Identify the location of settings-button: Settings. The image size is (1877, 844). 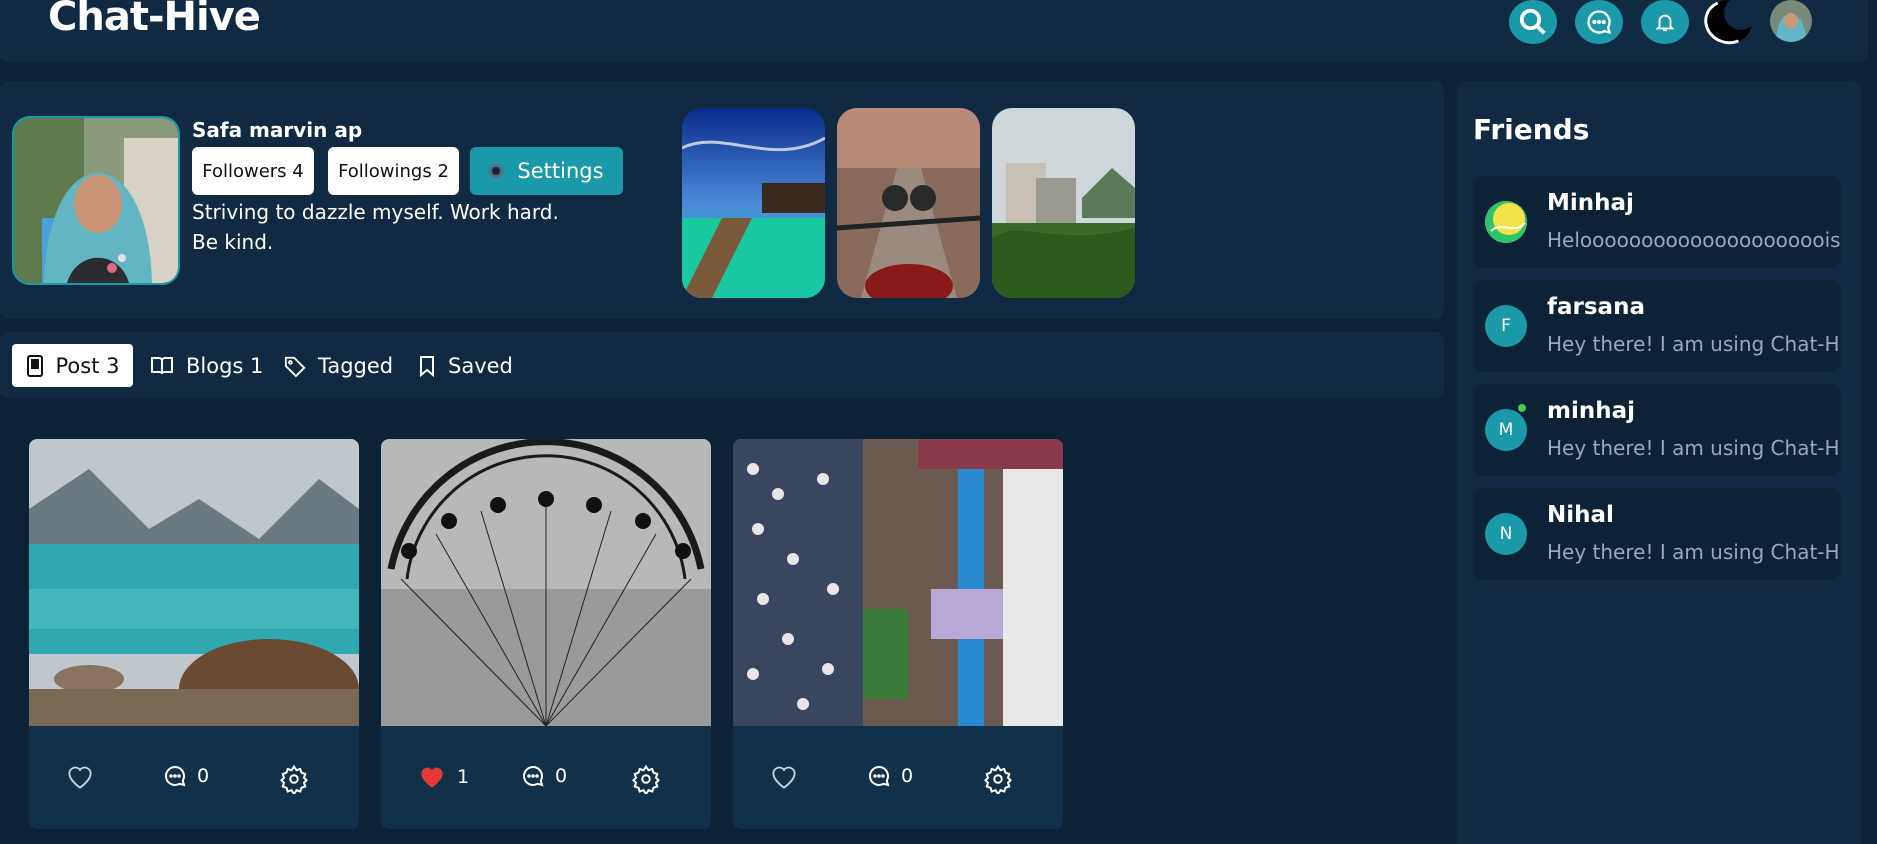
(546, 171).